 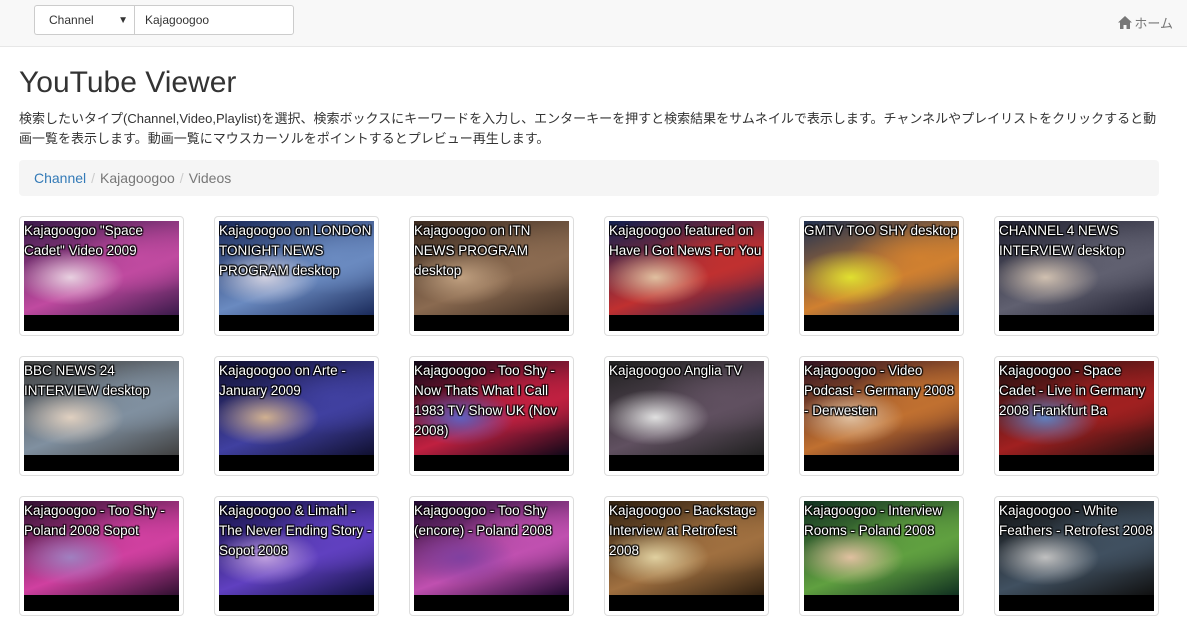 I want to click on video-title: BBC NEWS 24 INTERVIEW desktop, so click(x=87, y=380).